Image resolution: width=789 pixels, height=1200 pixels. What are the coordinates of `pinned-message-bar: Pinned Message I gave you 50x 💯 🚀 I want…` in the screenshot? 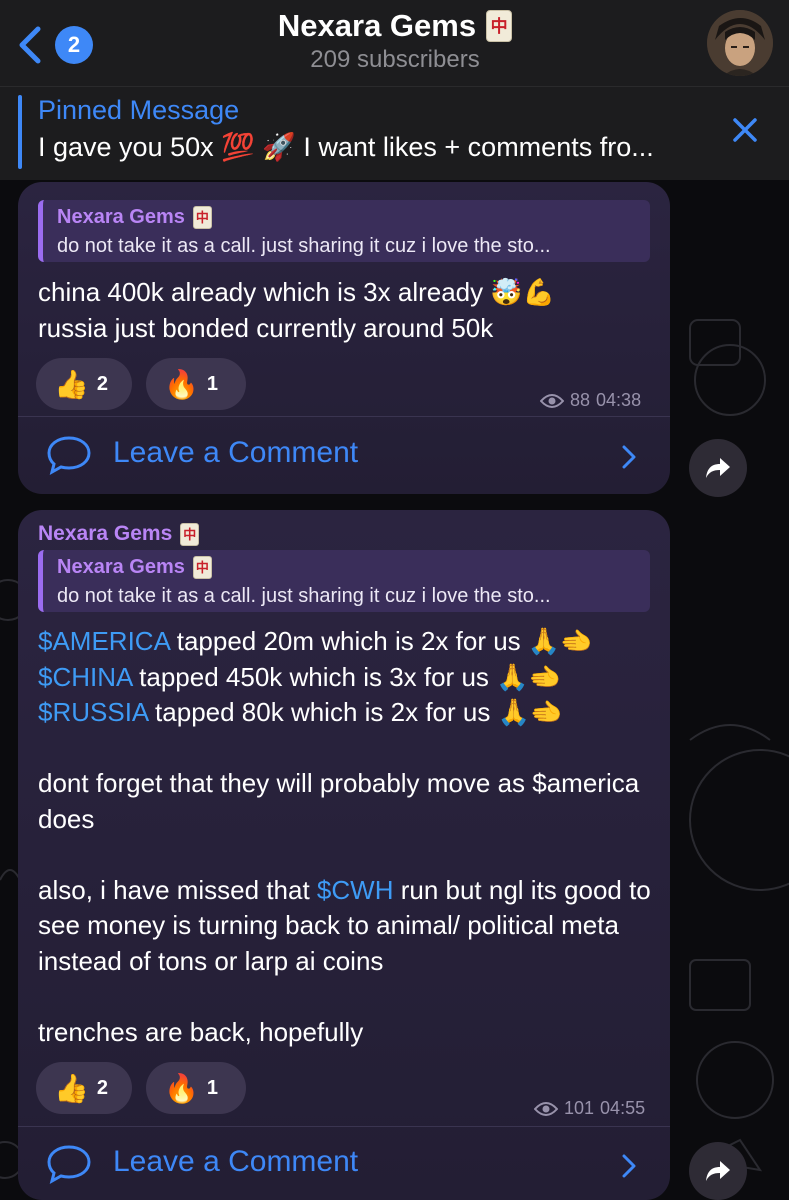 It's located at (394, 133).